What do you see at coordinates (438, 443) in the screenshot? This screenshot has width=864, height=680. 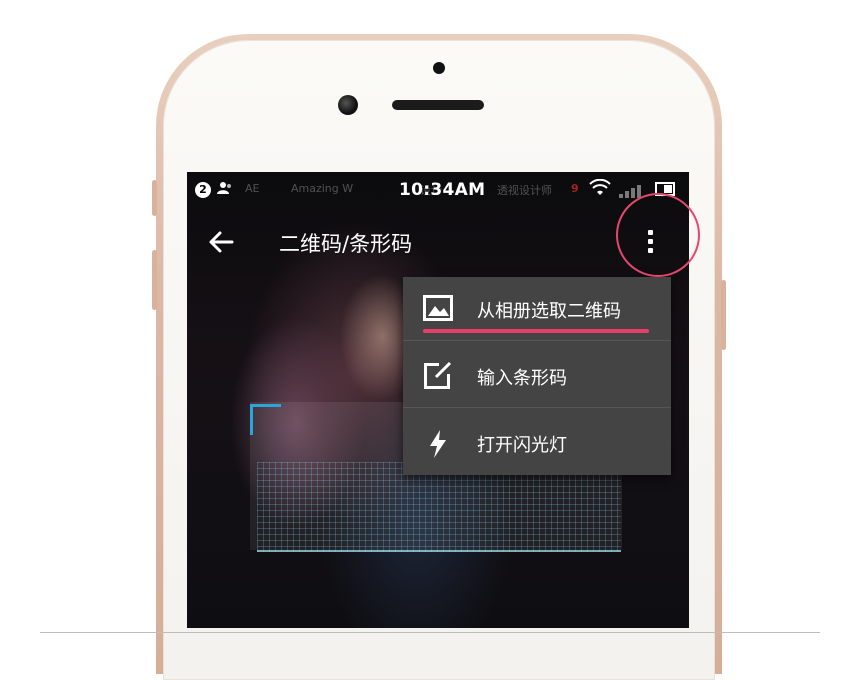 I see `flash-icon` at bounding box center [438, 443].